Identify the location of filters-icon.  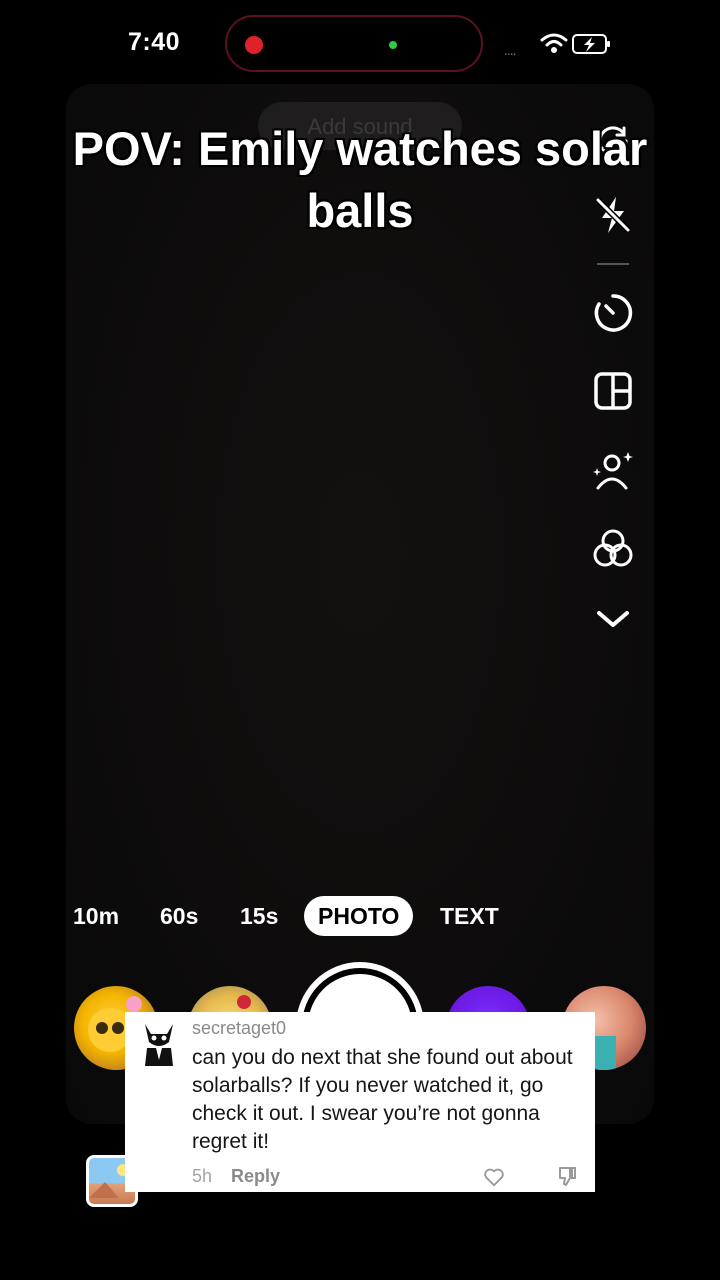
(613, 548).